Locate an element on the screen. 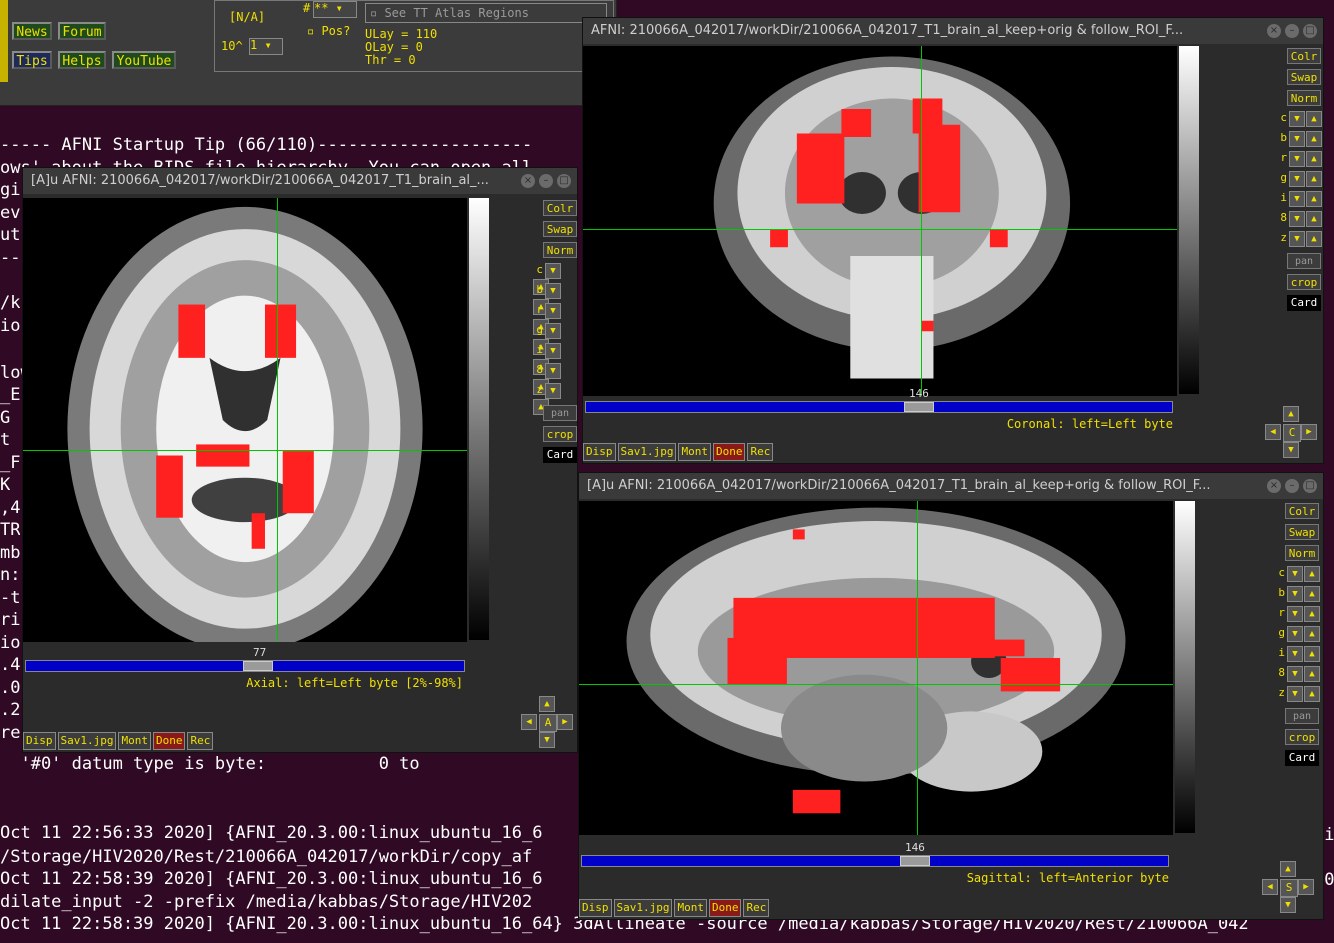 This screenshot has width=1334, height=943. power-selector: 1 ▾ is located at coordinates (266, 46).